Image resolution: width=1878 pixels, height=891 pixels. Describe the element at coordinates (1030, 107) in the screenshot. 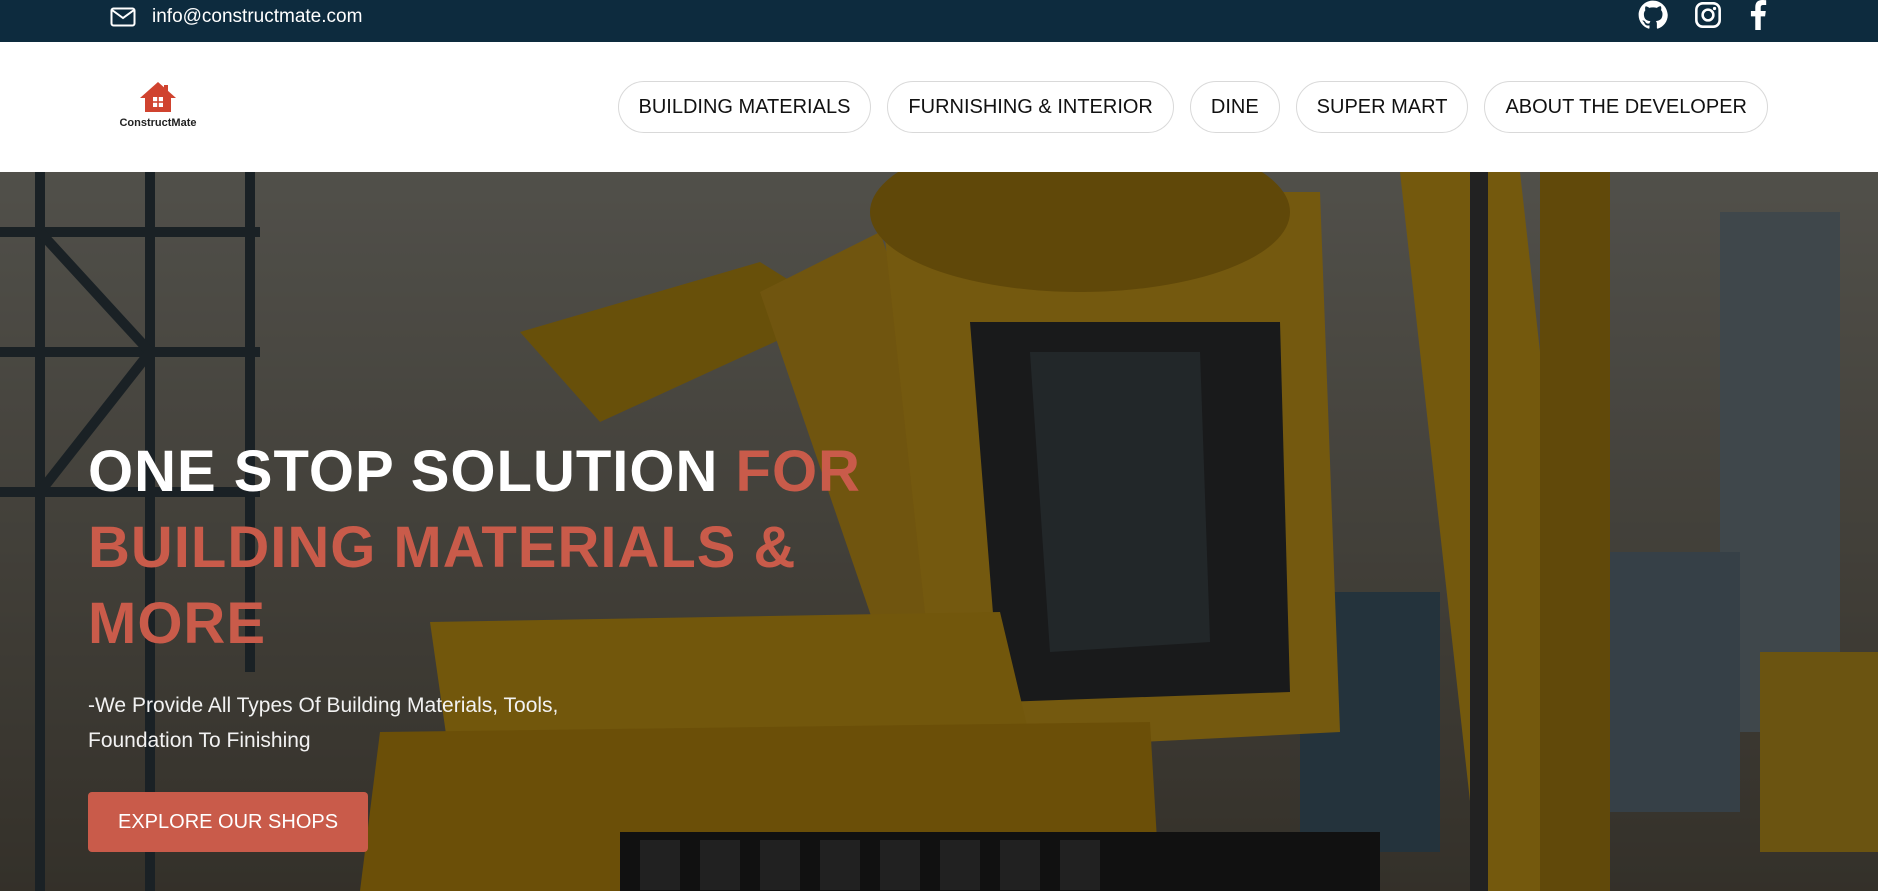

I see `nav-furnishing-interior: FURNISHING & INTERIOR` at that location.